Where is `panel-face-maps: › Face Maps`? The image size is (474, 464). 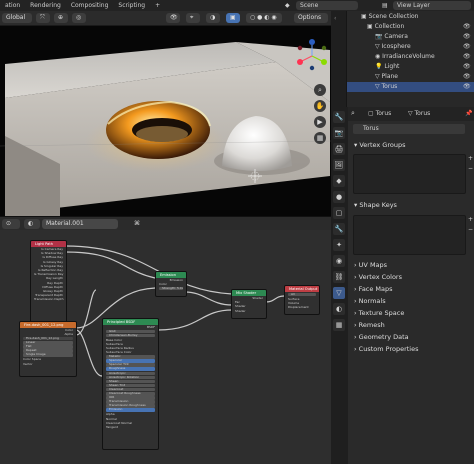
panel-face-maps: › Face Maps is located at coordinates (373, 289).